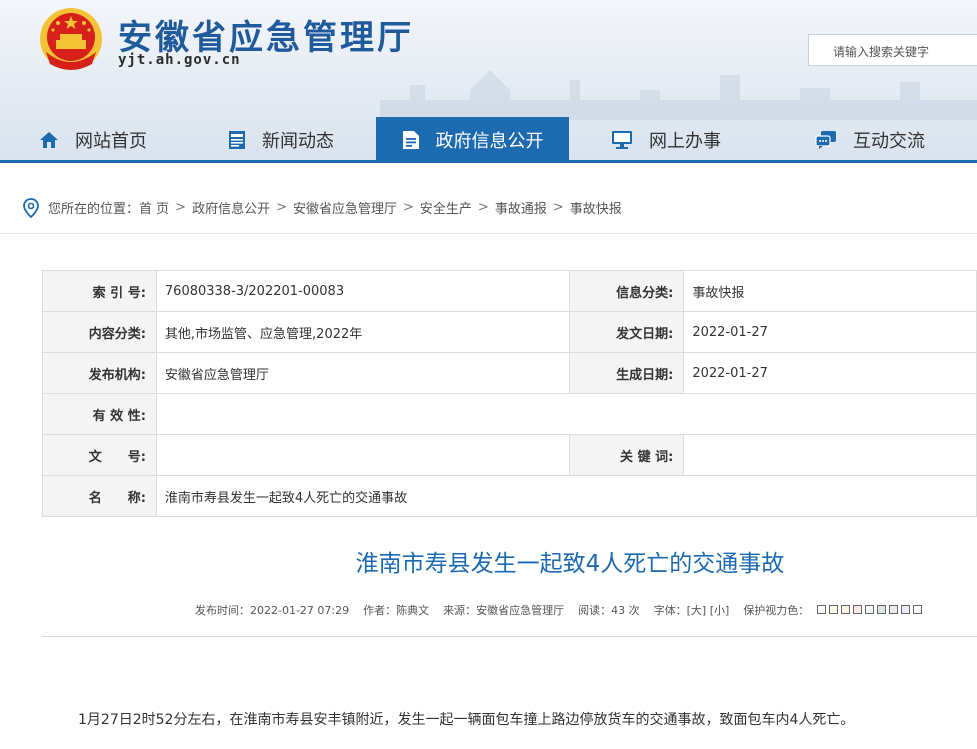 The height and width of the screenshot is (749, 977). Describe the element at coordinates (345, 207) in the screenshot. I see `breadcrumb-department: 安徽省应急管理厅` at that location.